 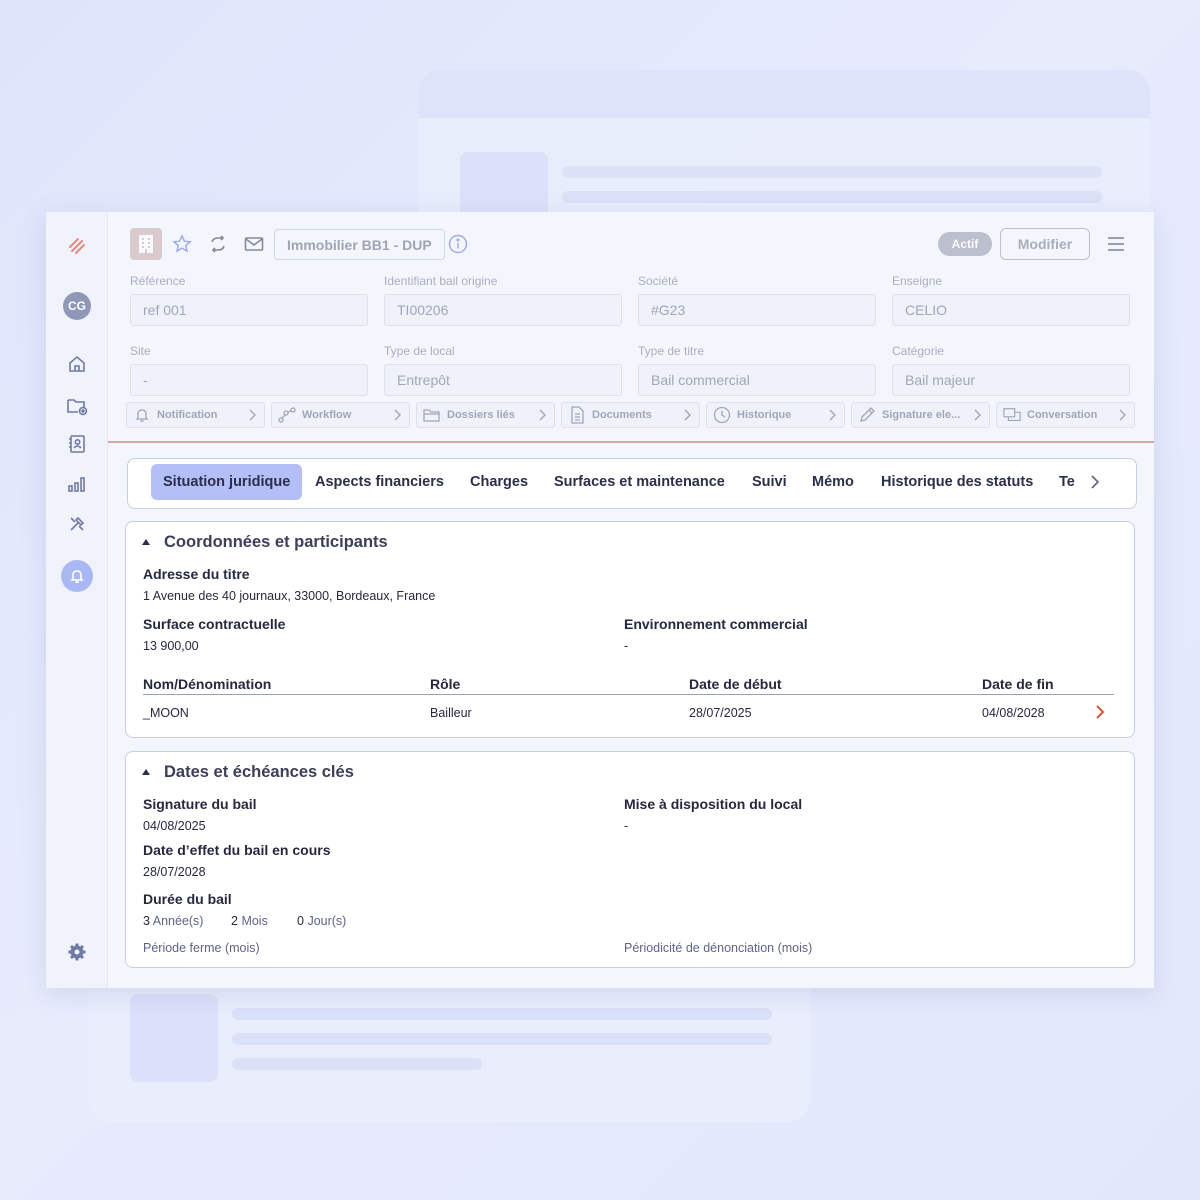 I want to click on effective-date-label: Date d’effet du bail en cours, so click(x=237, y=850).